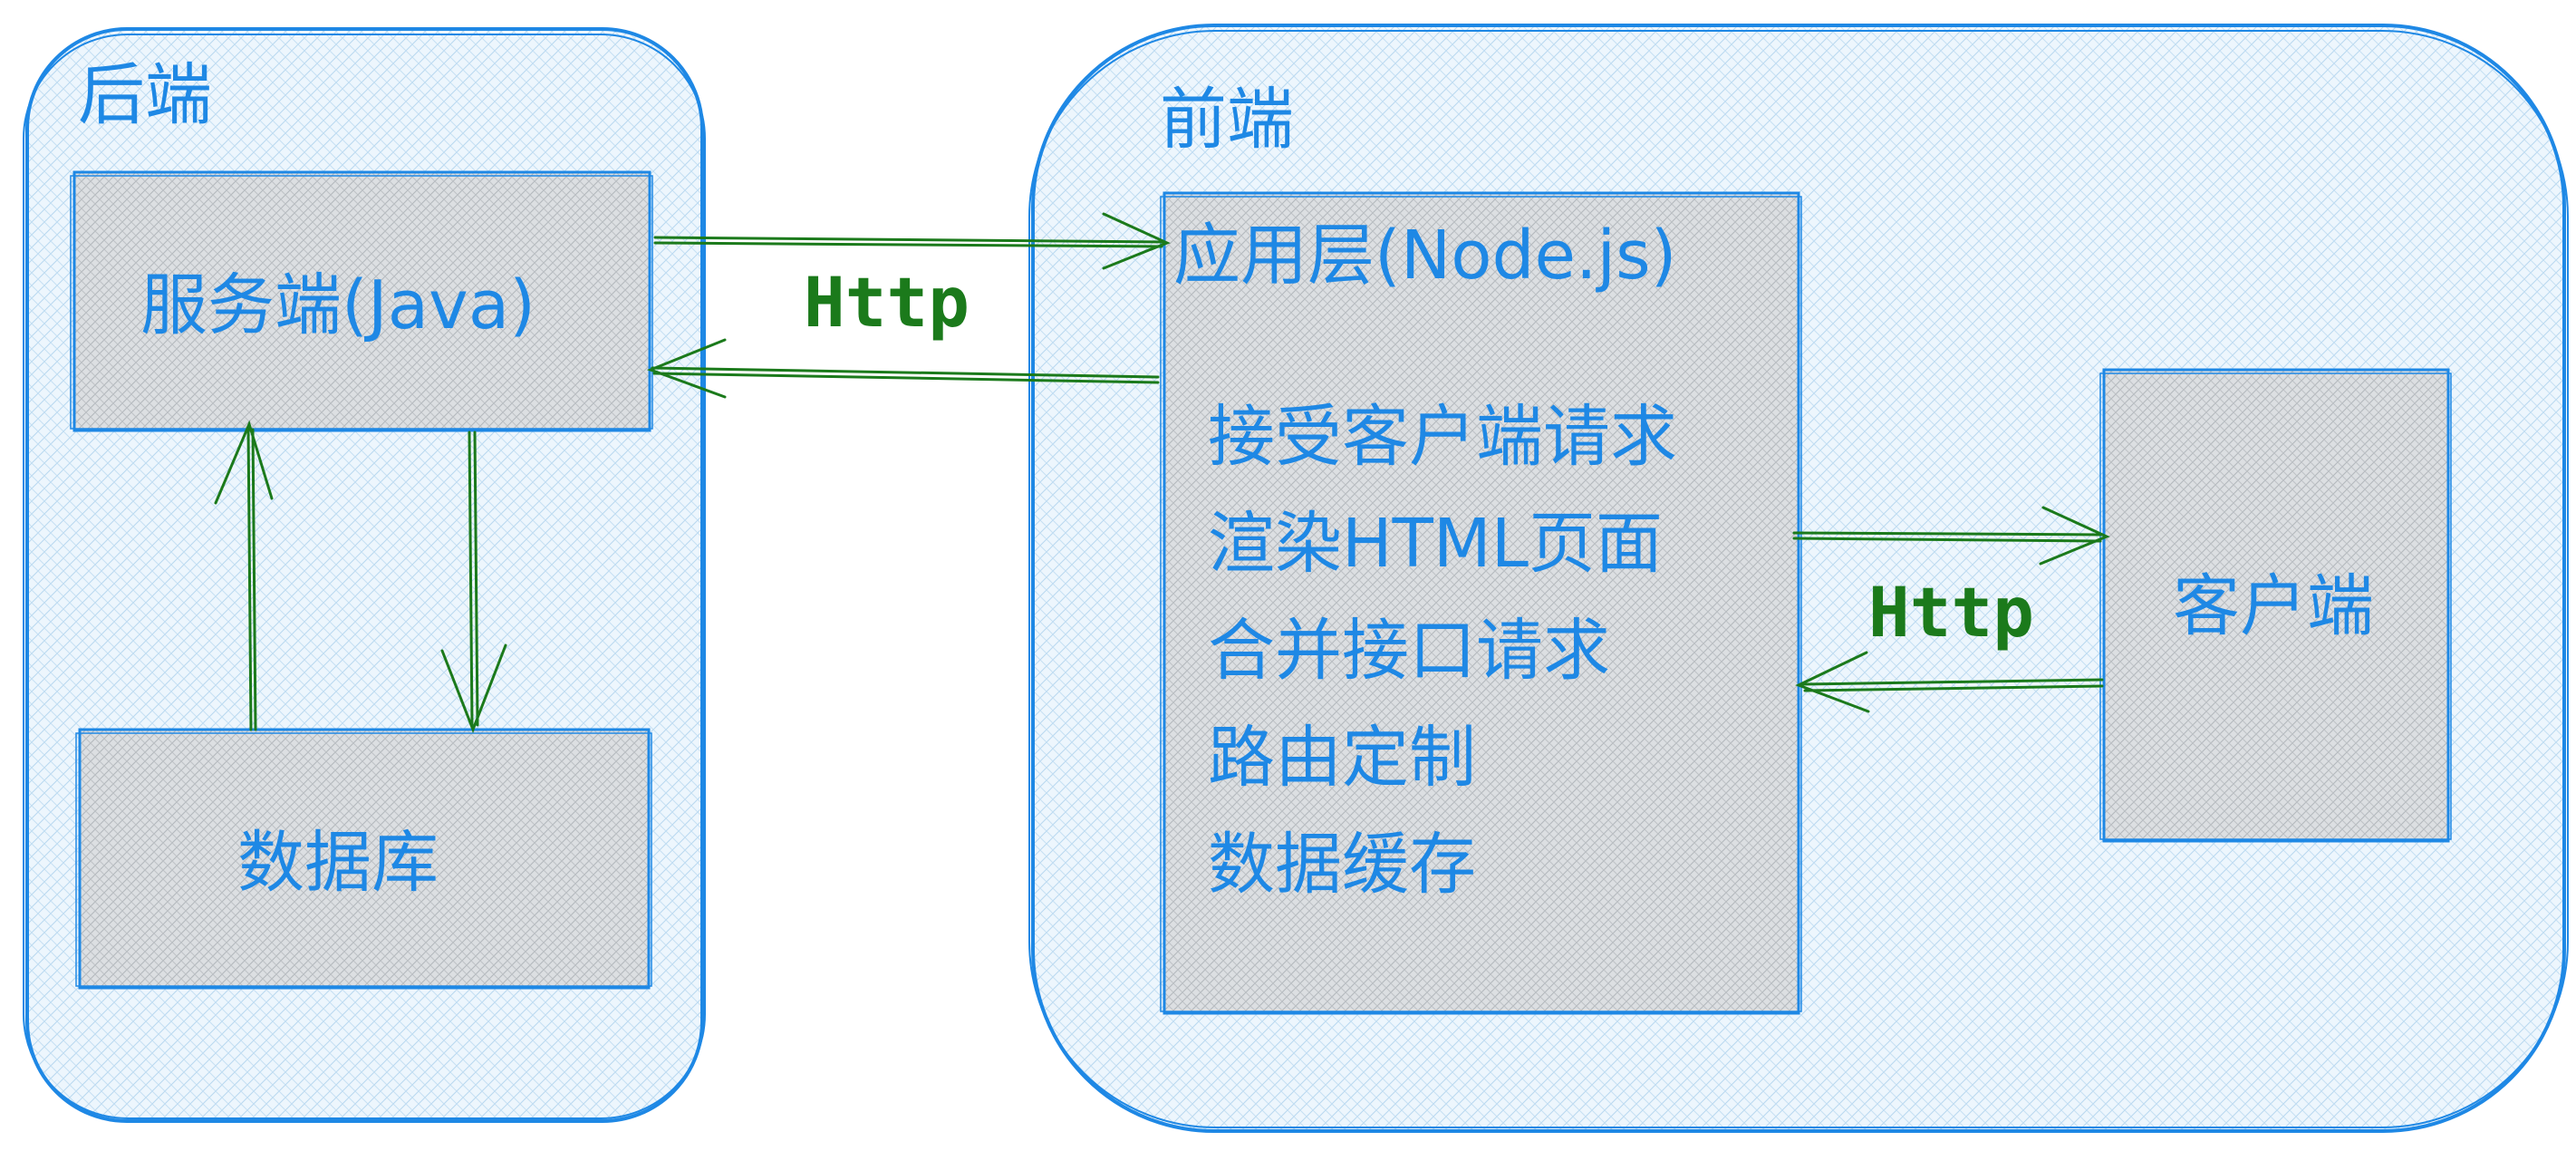 The width and height of the screenshot is (2576, 1151). I want to click on app-layer-item: 渲染HTML页面, so click(1435, 544).